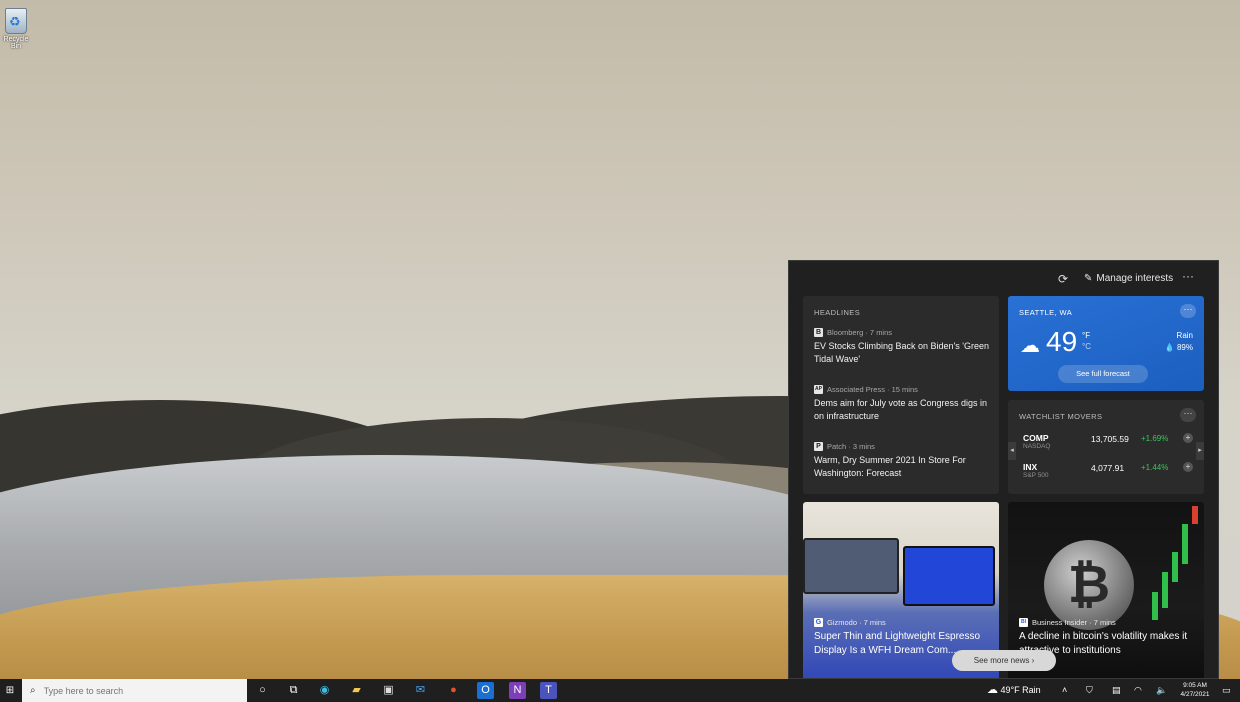  Describe the element at coordinates (818, 332) in the screenshot. I see `bloomberg-logo-icon: B` at that location.